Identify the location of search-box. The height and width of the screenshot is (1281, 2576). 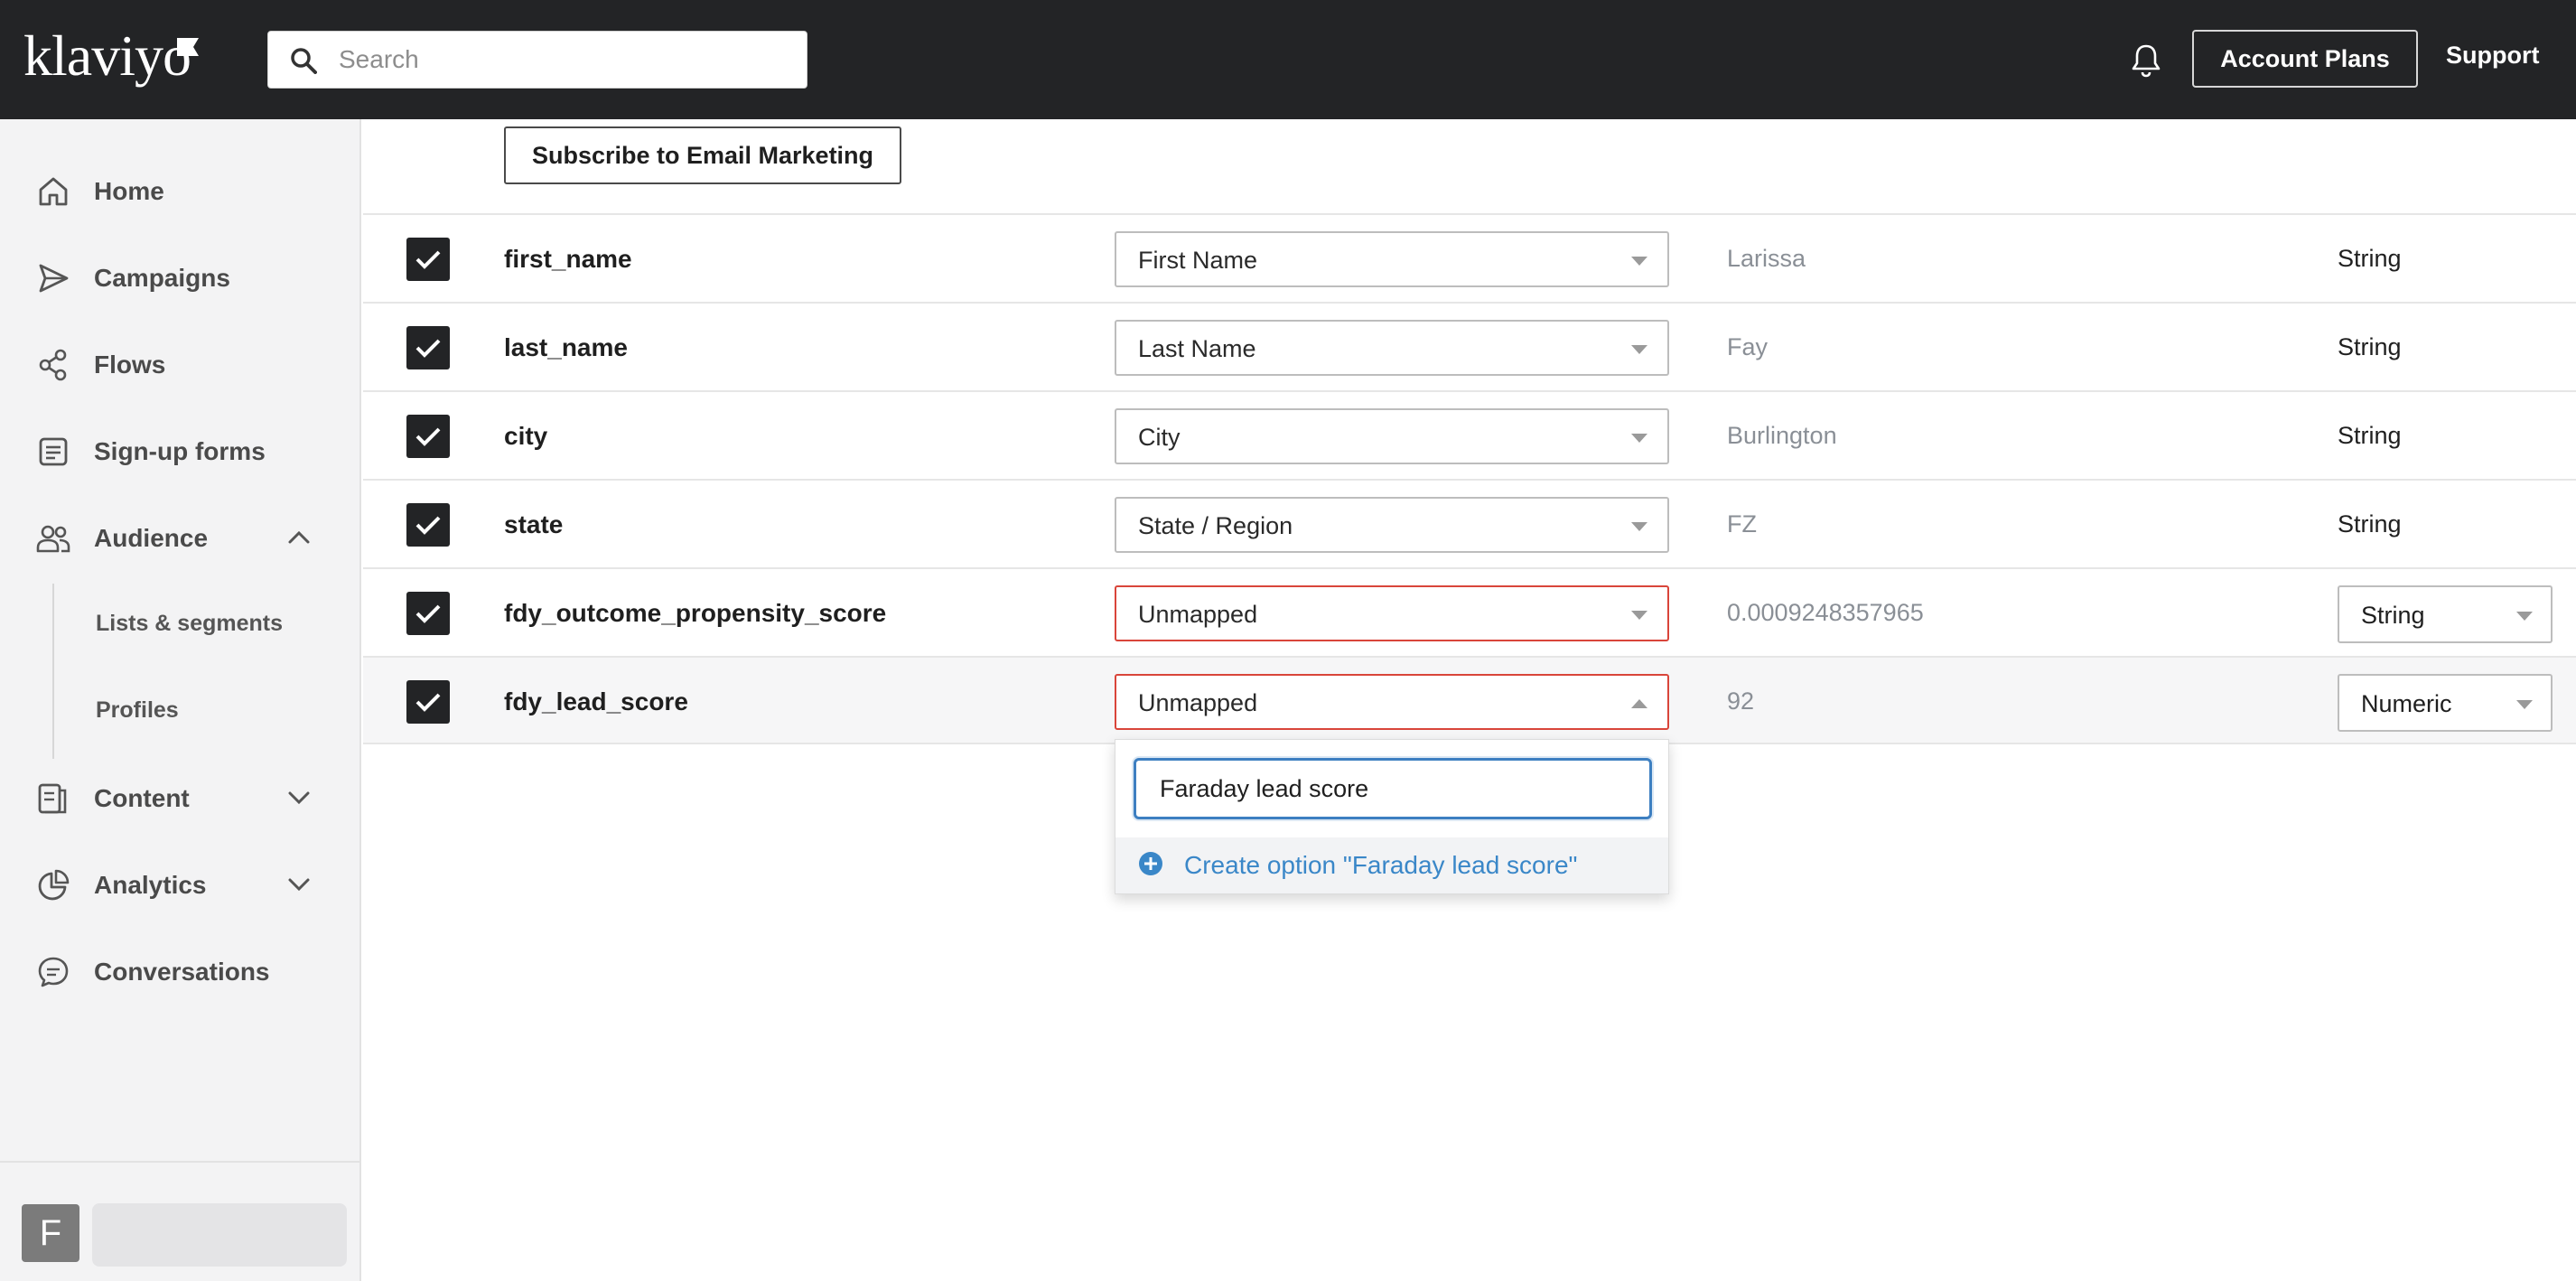
(537, 60).